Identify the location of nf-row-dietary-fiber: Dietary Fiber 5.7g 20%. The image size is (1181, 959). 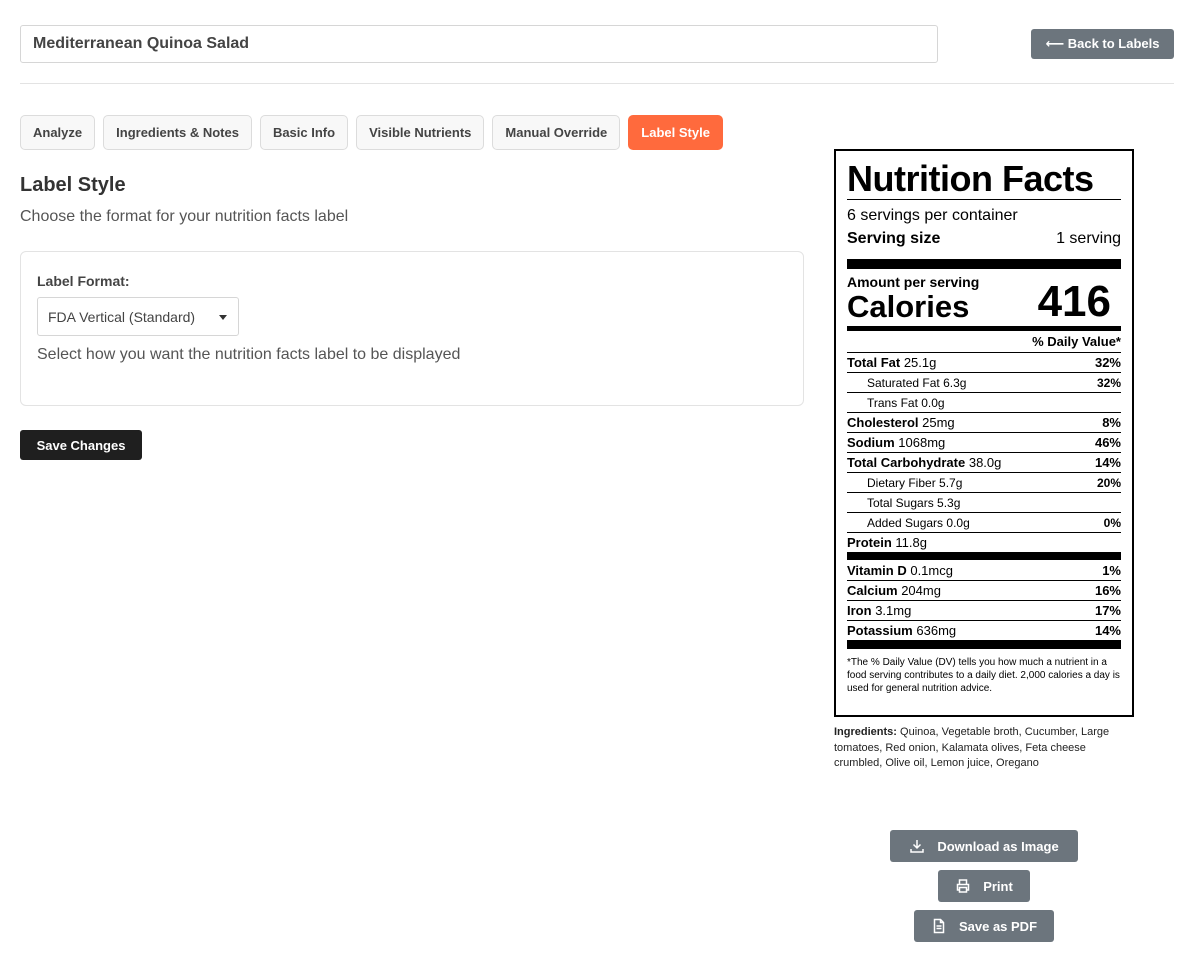
(984, 482).